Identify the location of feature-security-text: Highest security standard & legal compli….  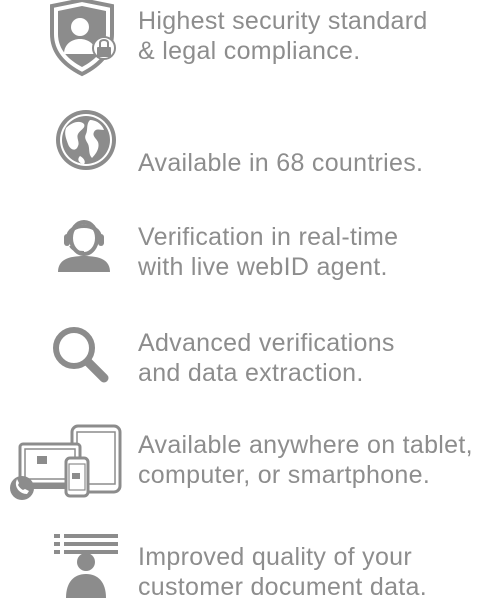
(283, 36).